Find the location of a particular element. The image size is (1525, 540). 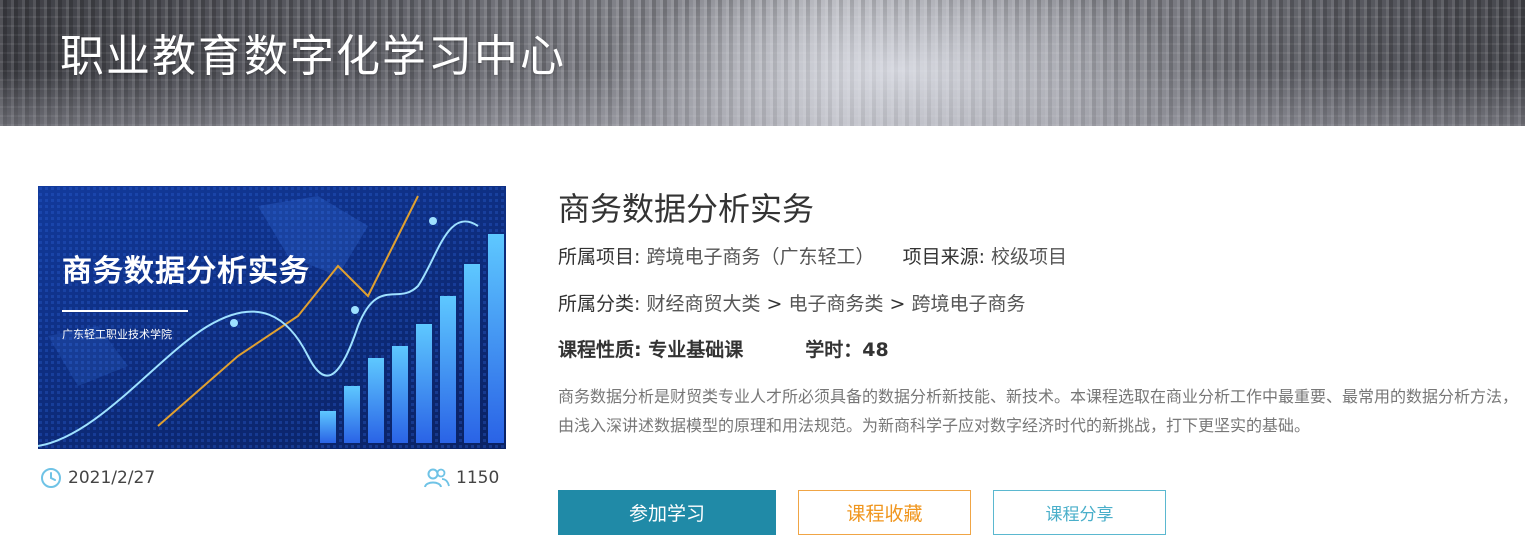

project-info: 所属项目: 跨境电子商务（广东轻工） 项目来源: 校级项目 is located at coordinates (812, 255).